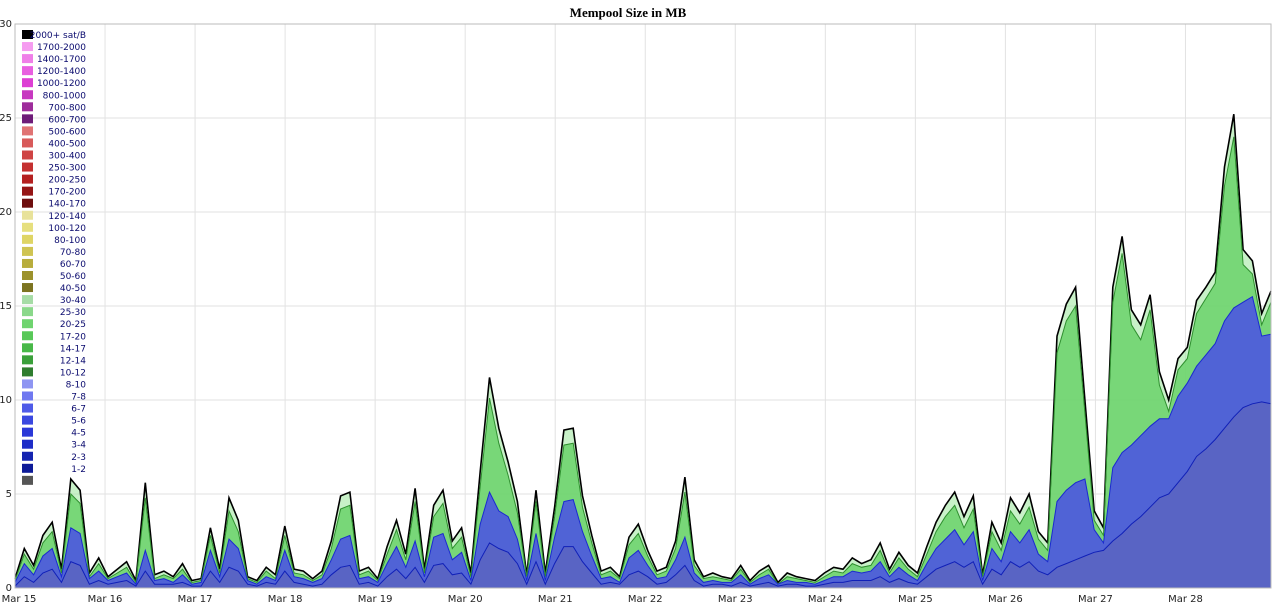 This screenshot has height=611, width=1280. I want to click on legend-label: 170-200, so click(67, 193).